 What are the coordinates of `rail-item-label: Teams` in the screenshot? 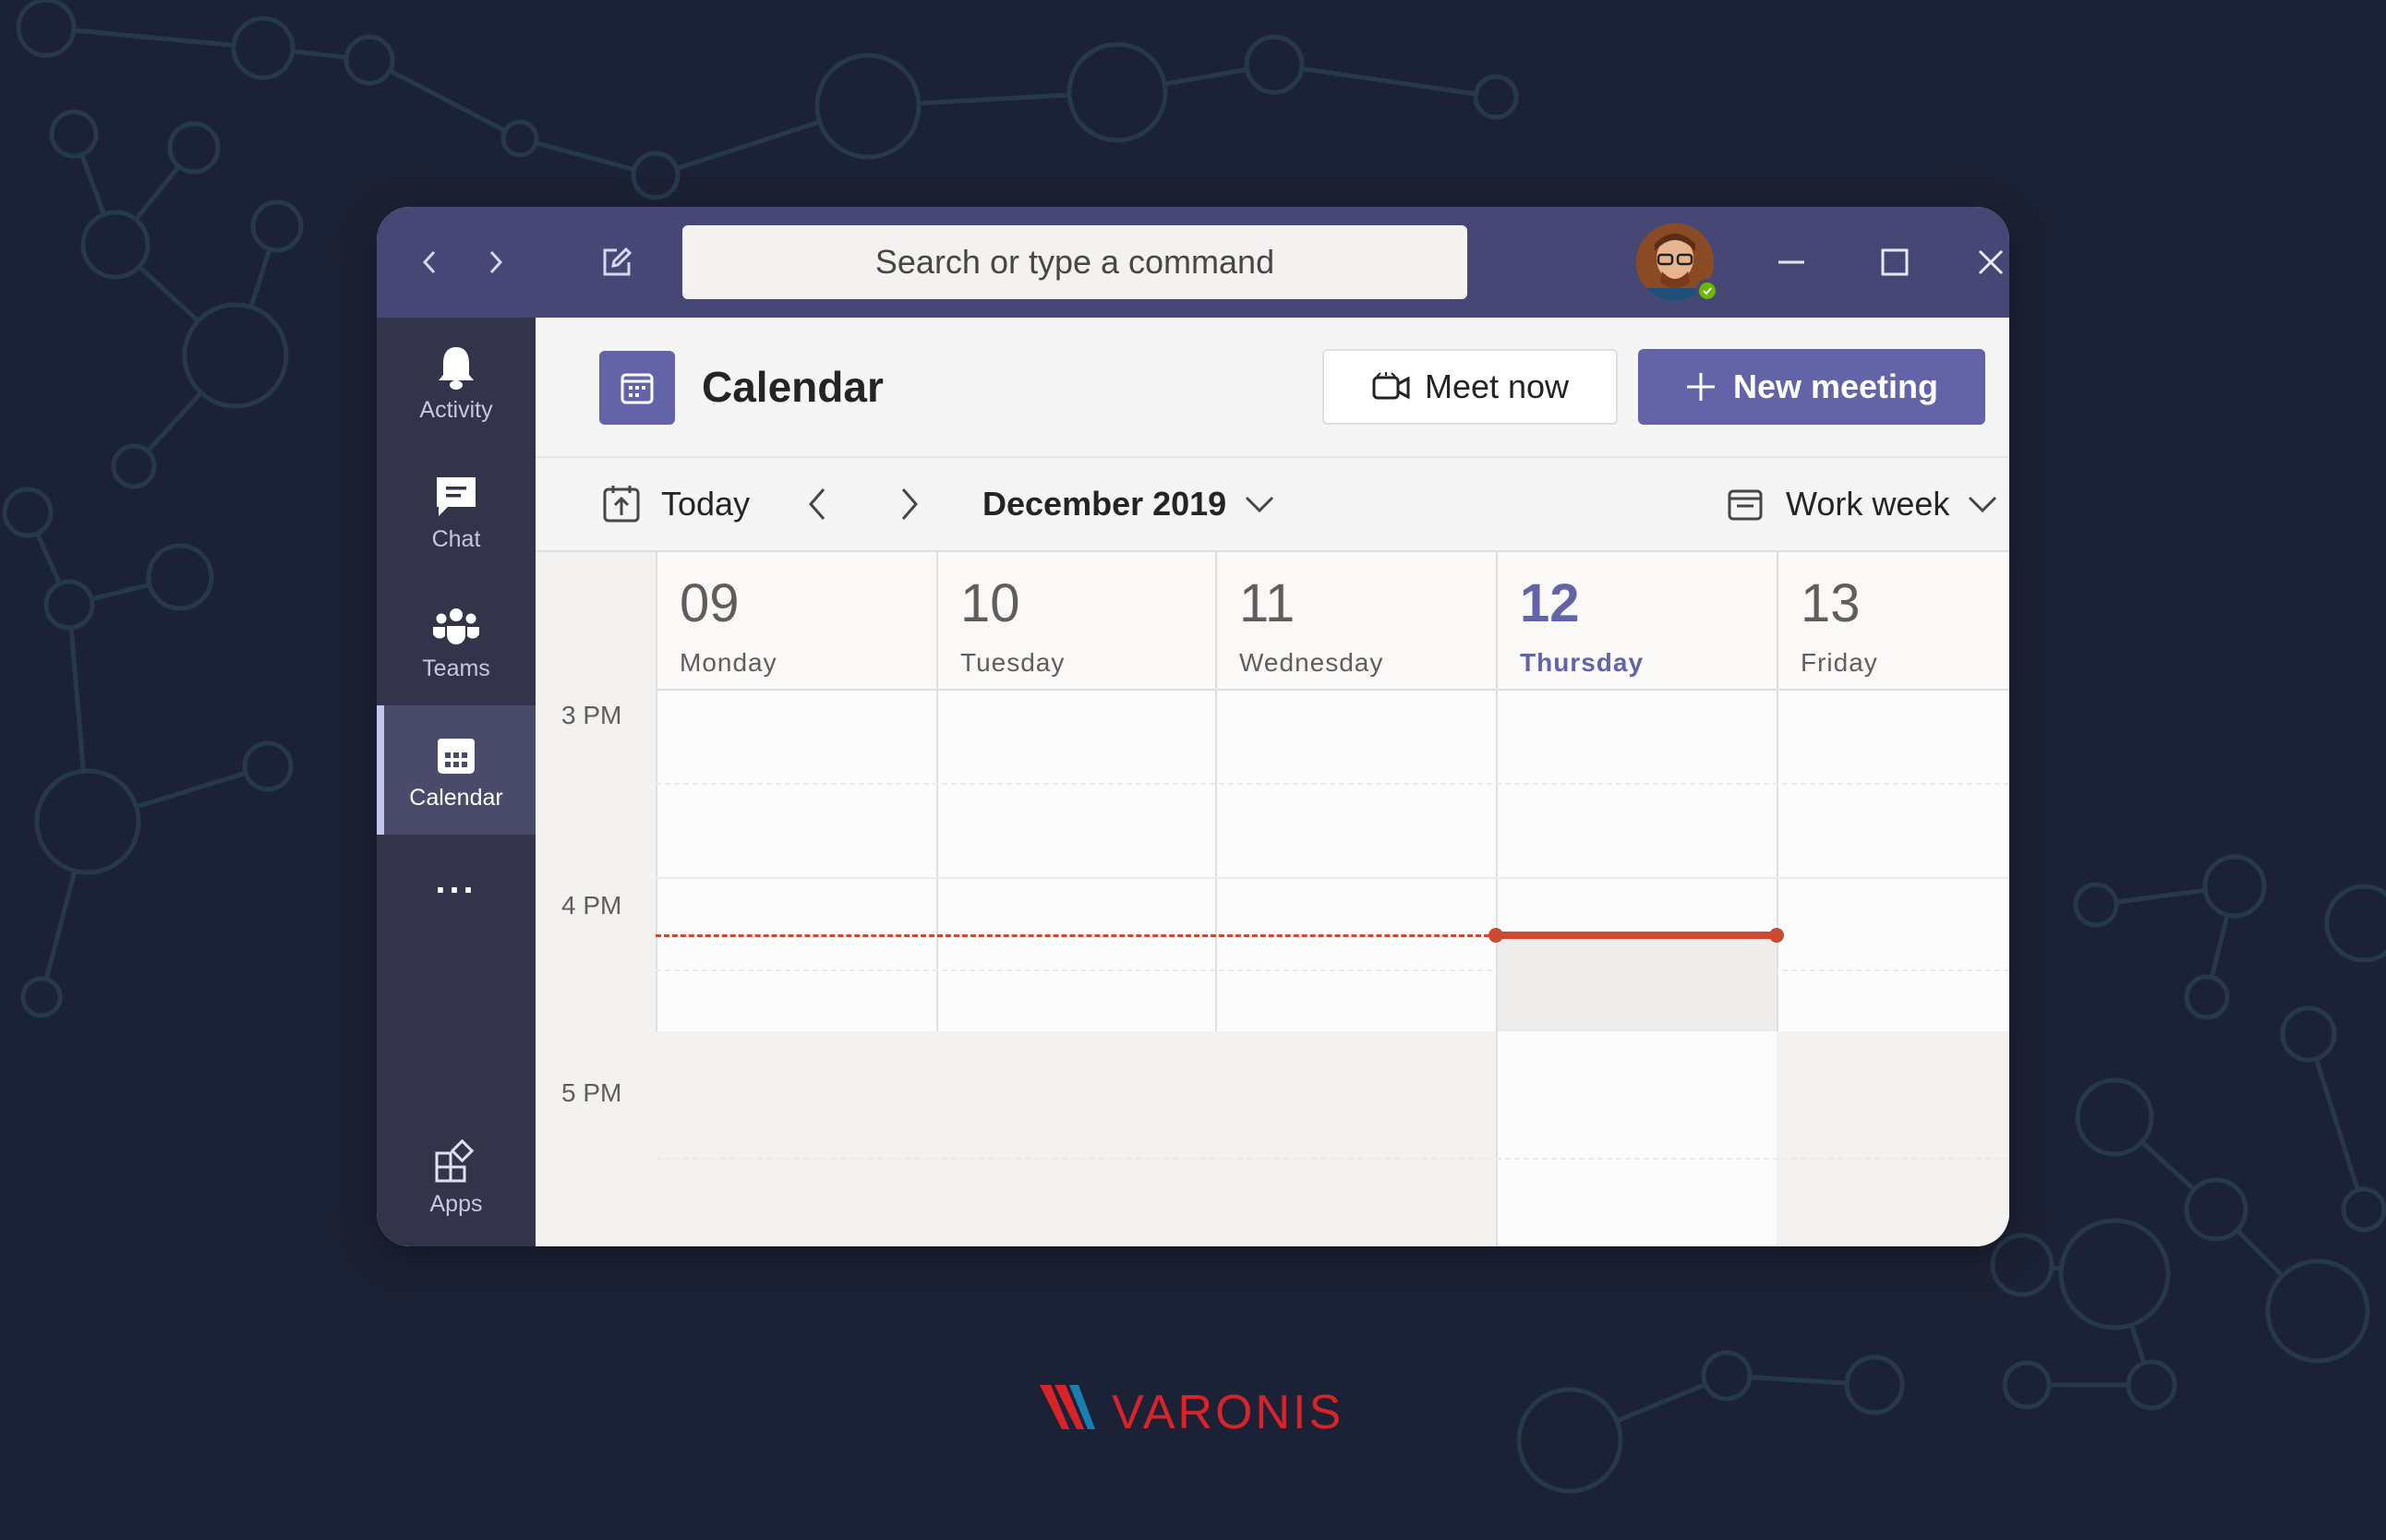 It's located at (456, 668).